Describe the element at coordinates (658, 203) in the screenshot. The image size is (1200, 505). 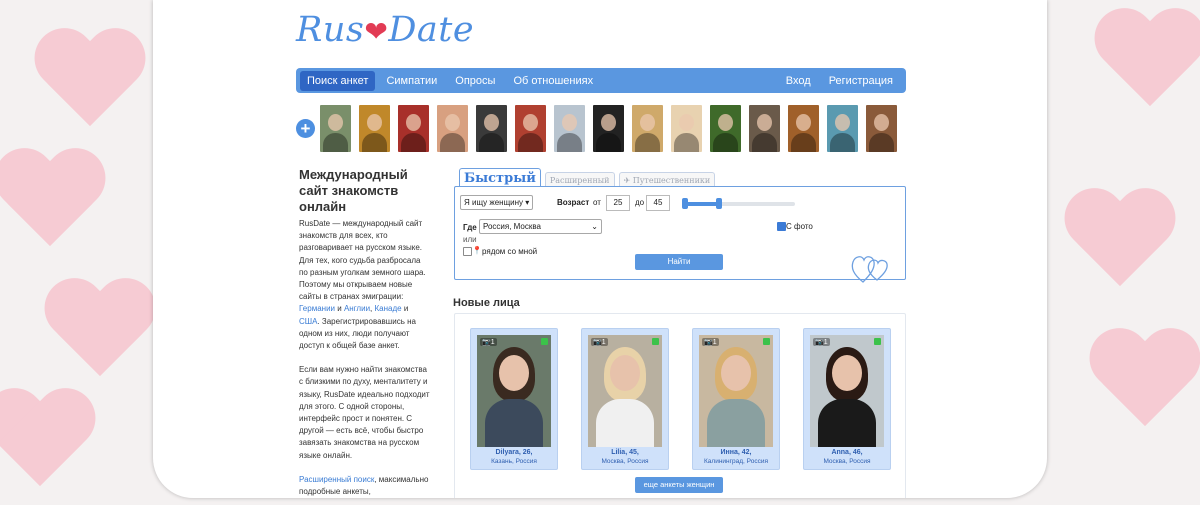
I see `age-to-input: 45` at that location.